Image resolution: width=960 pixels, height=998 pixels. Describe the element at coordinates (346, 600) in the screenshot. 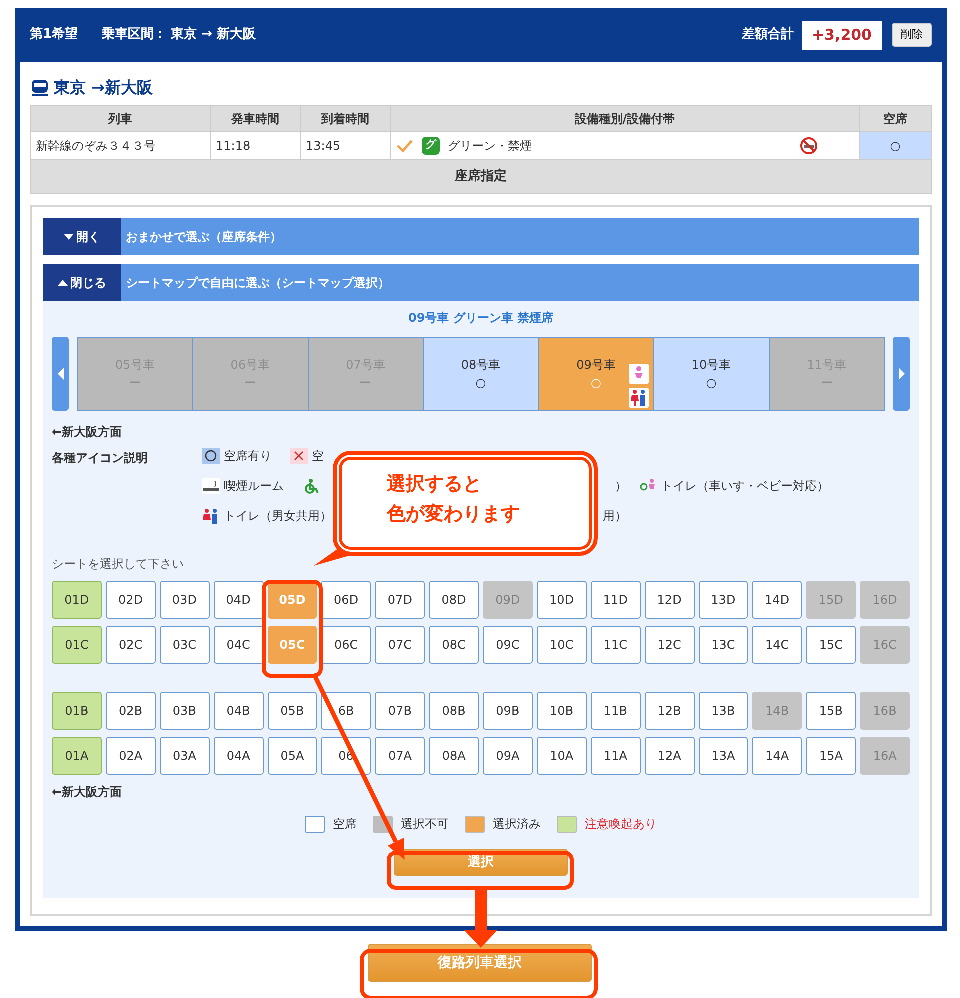

I see `seat-button: 06D` at that location.